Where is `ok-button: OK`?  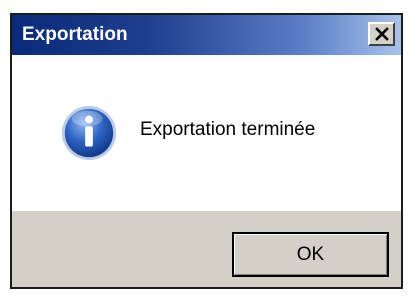 ok-button: OK is located at coordinates (310, 254).